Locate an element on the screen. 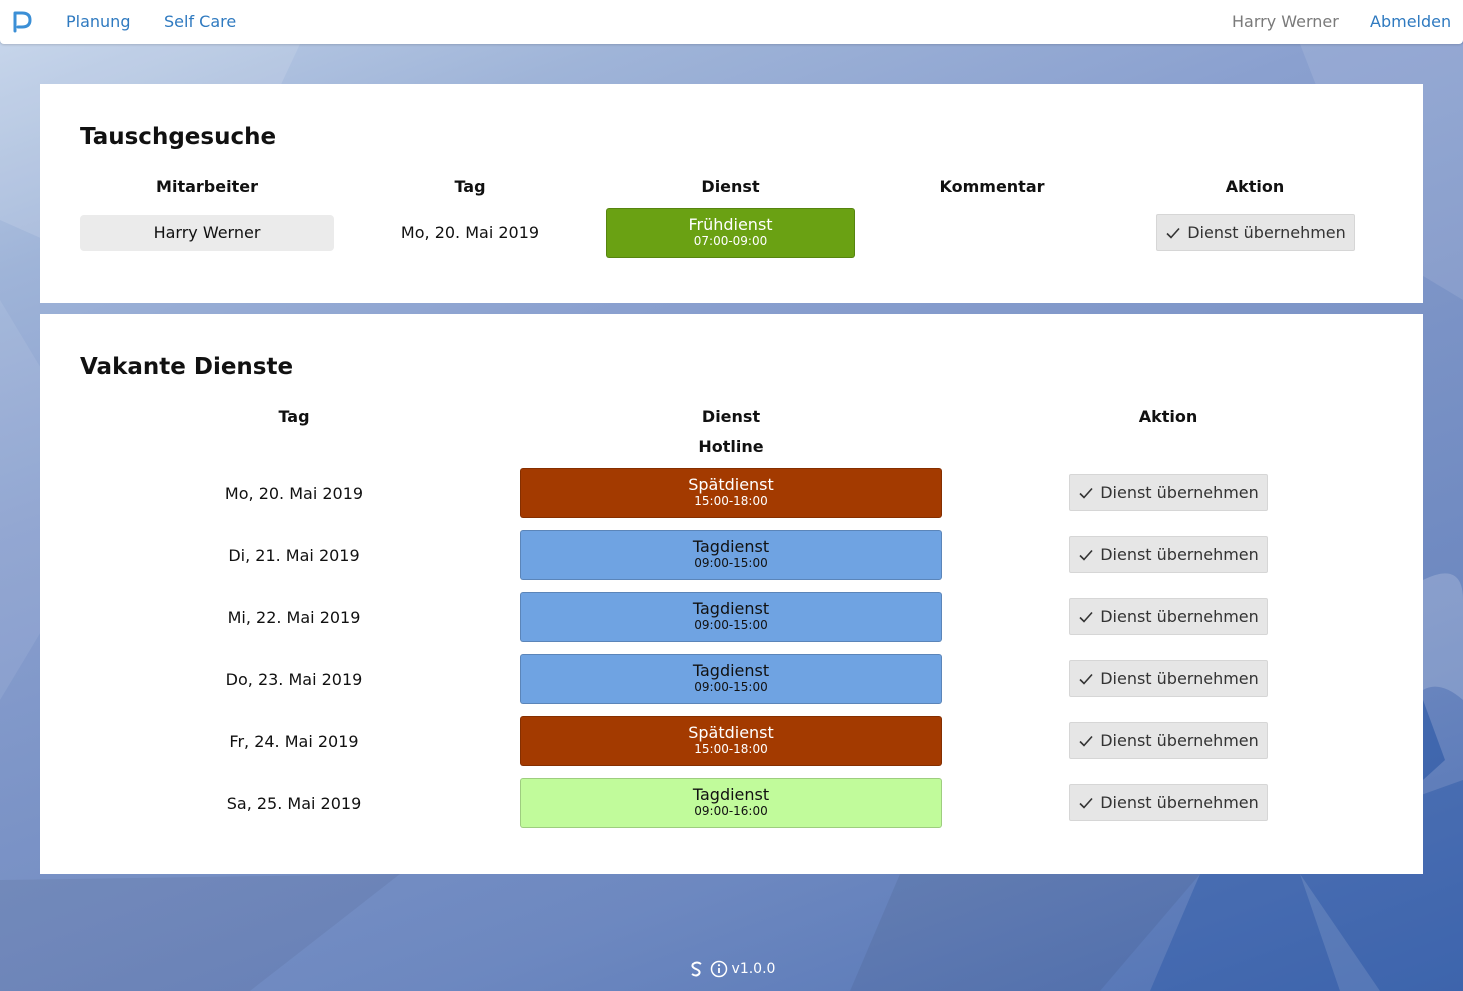 This screenshot has height=991, width=1463. shift-time: 09:00-16:00 is located at coordinates (731, 811).